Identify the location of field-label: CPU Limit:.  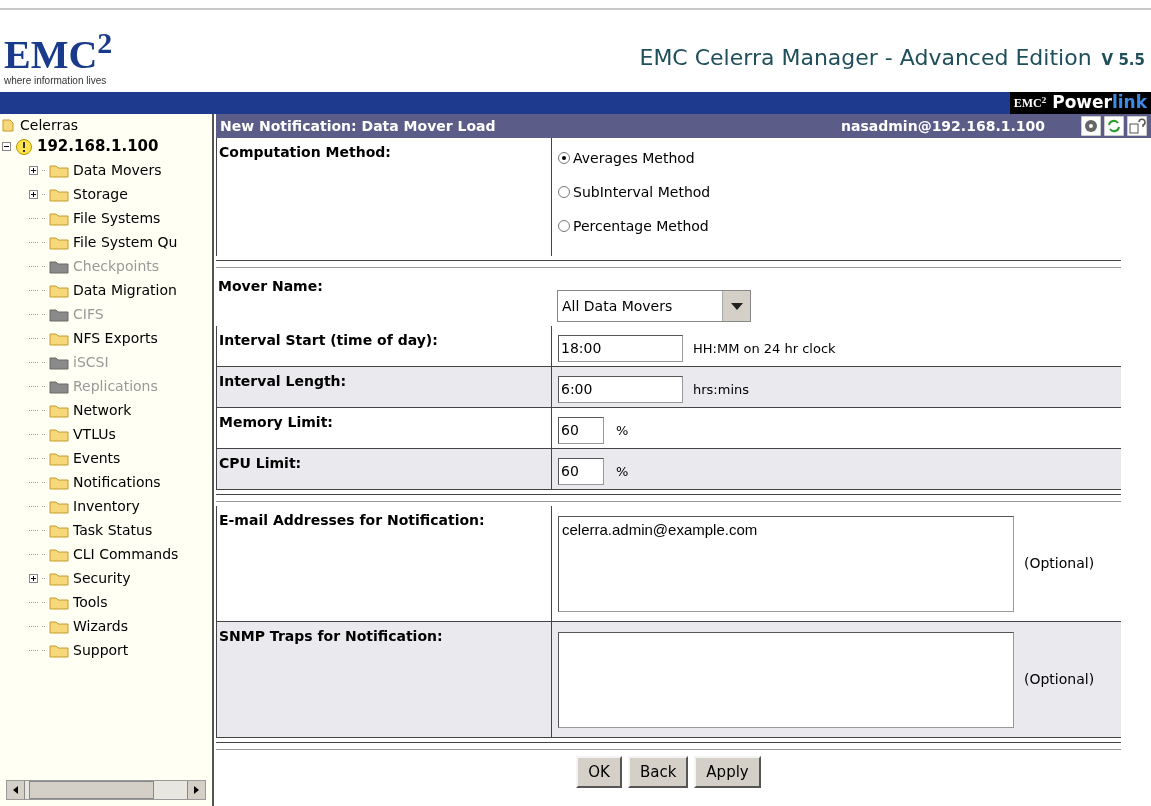
(384, 469).